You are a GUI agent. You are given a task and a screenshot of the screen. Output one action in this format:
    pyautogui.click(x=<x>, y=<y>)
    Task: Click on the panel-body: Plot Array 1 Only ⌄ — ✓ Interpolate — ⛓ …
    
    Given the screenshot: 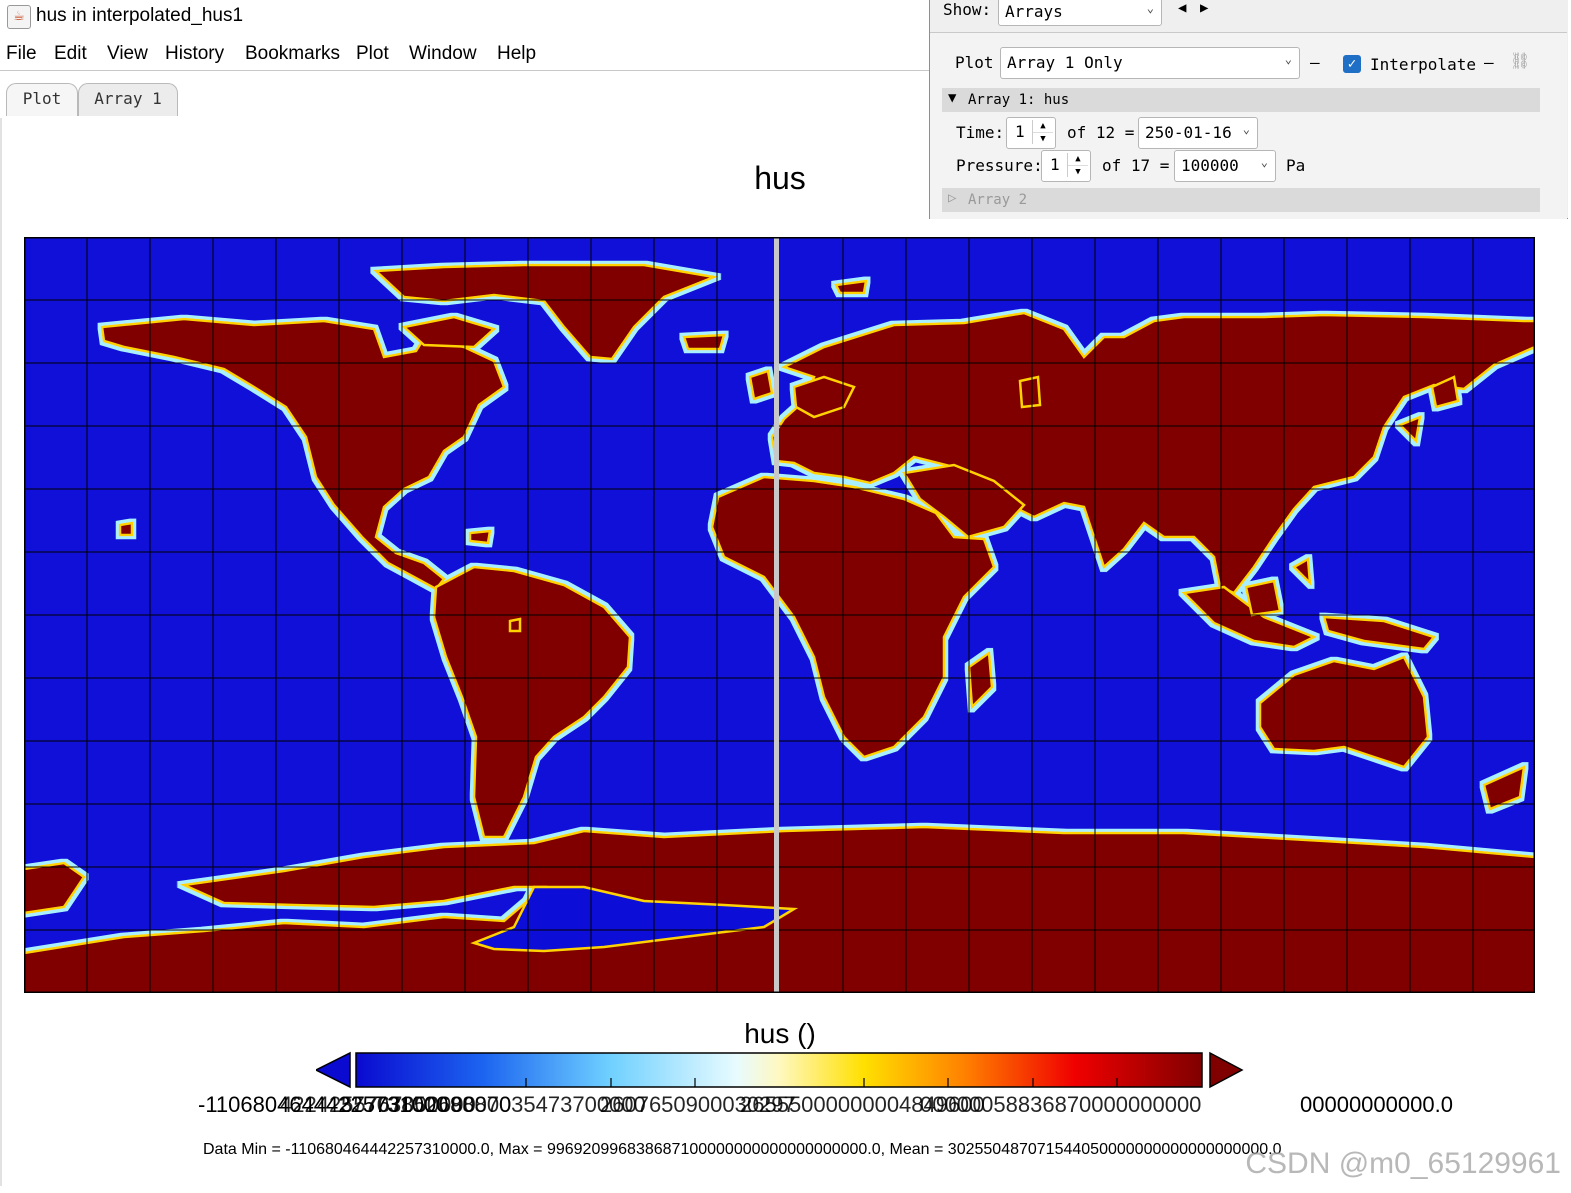 What is the action you would take?
    pyautogui.click(x=1248, y=125)
    